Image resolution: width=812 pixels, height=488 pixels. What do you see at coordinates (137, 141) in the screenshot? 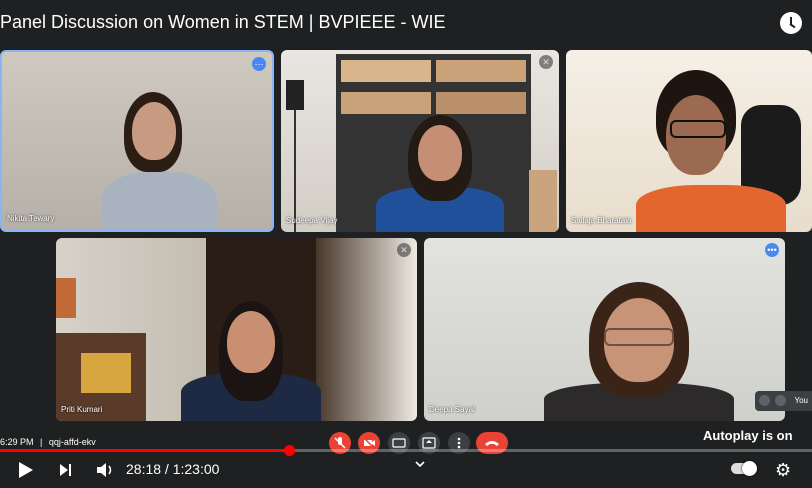
I see `participant-tile-1: ⋯ Nikita Tewary` at bounding box center [137, 141].